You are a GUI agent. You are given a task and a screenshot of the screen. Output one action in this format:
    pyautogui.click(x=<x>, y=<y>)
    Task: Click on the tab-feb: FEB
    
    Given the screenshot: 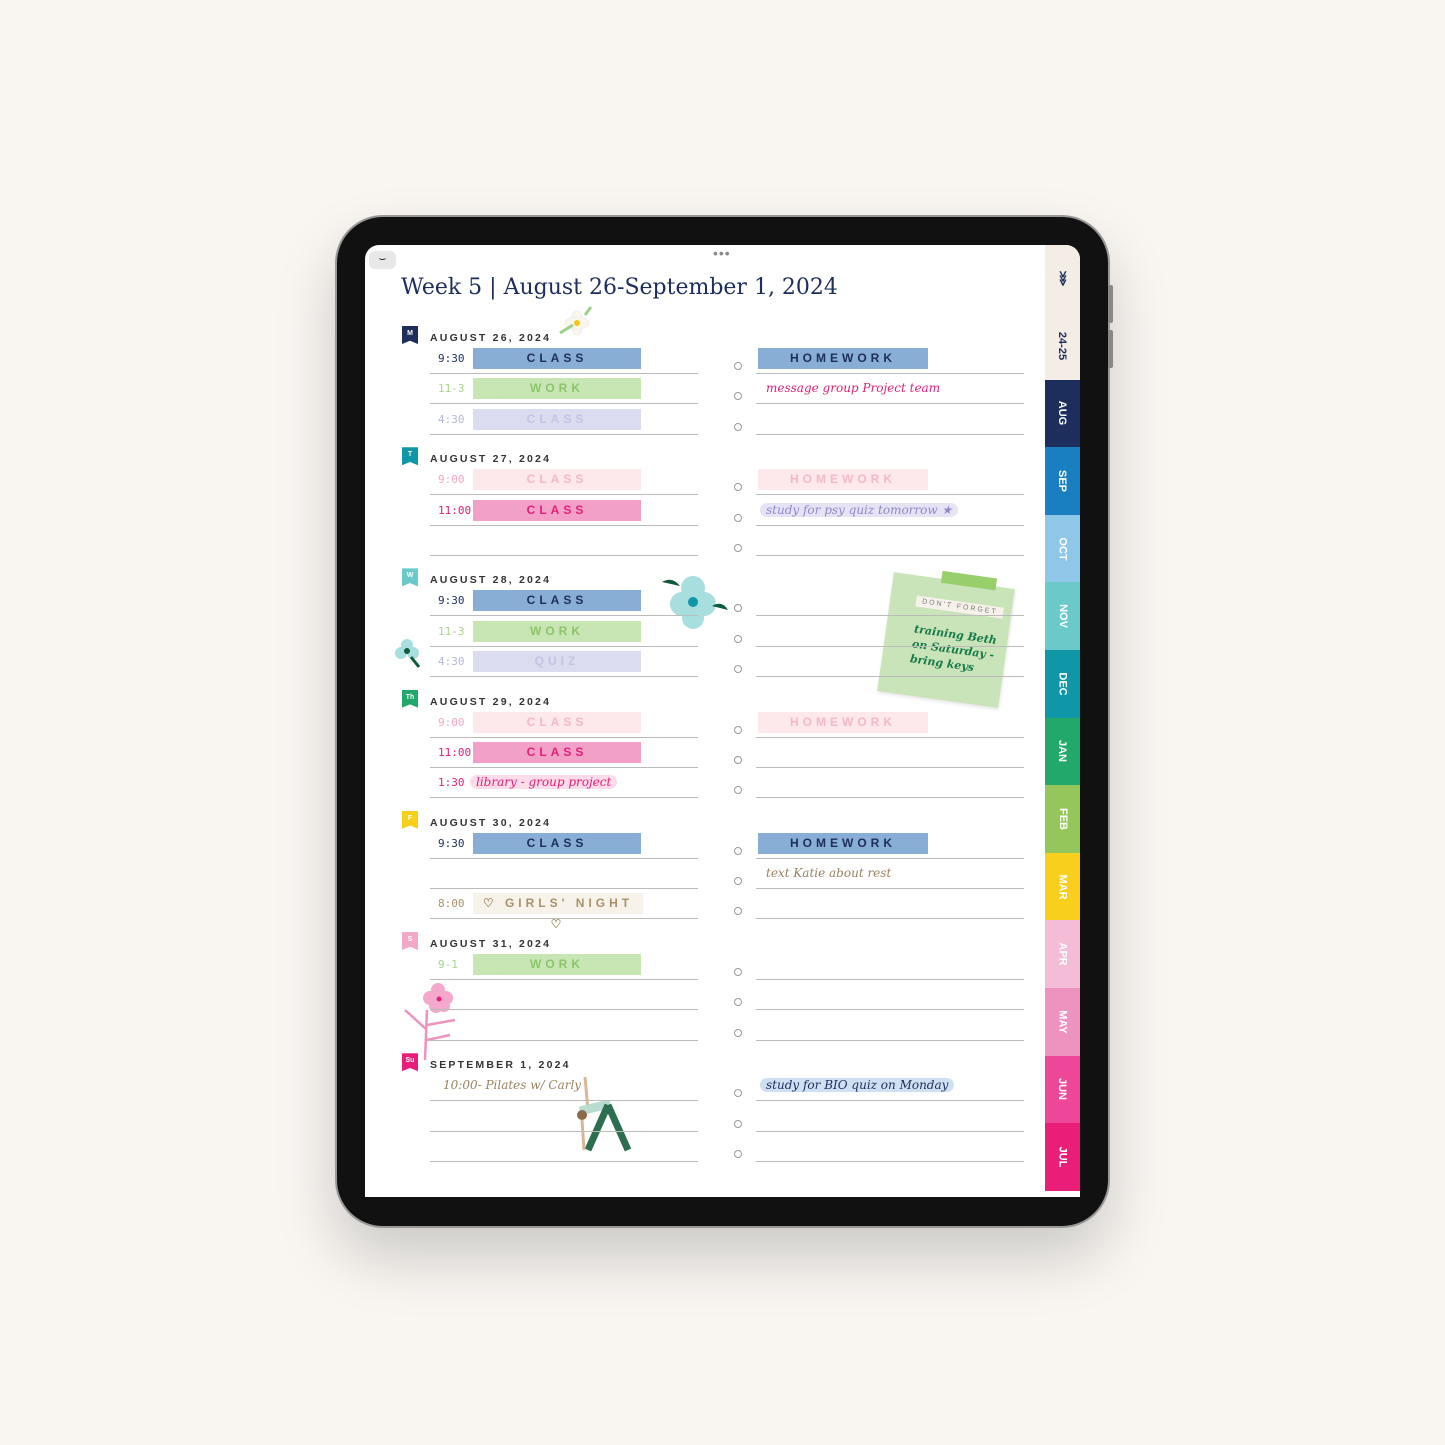 What is the action you would take?
    pyautogui.click(x=1062, y=819)
    